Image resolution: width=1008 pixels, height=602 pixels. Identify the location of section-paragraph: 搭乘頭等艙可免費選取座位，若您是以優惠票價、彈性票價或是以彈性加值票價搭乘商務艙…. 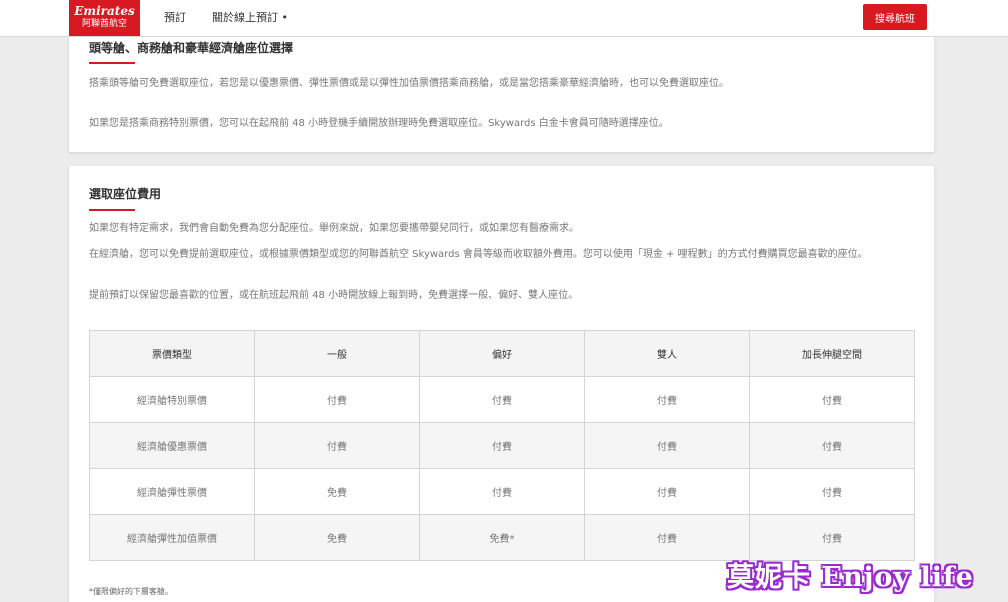
(409, 83).